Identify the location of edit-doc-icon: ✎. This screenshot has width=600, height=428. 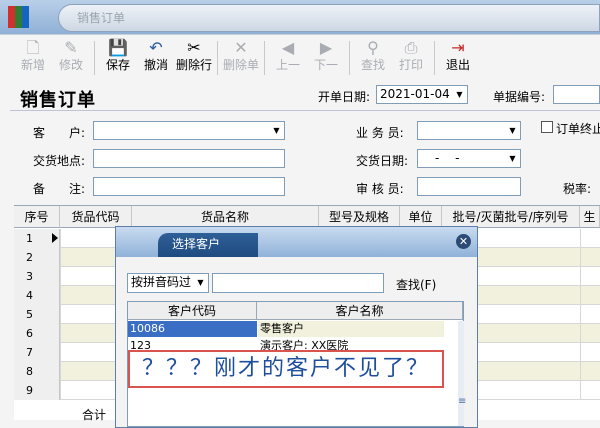
(71, 47).